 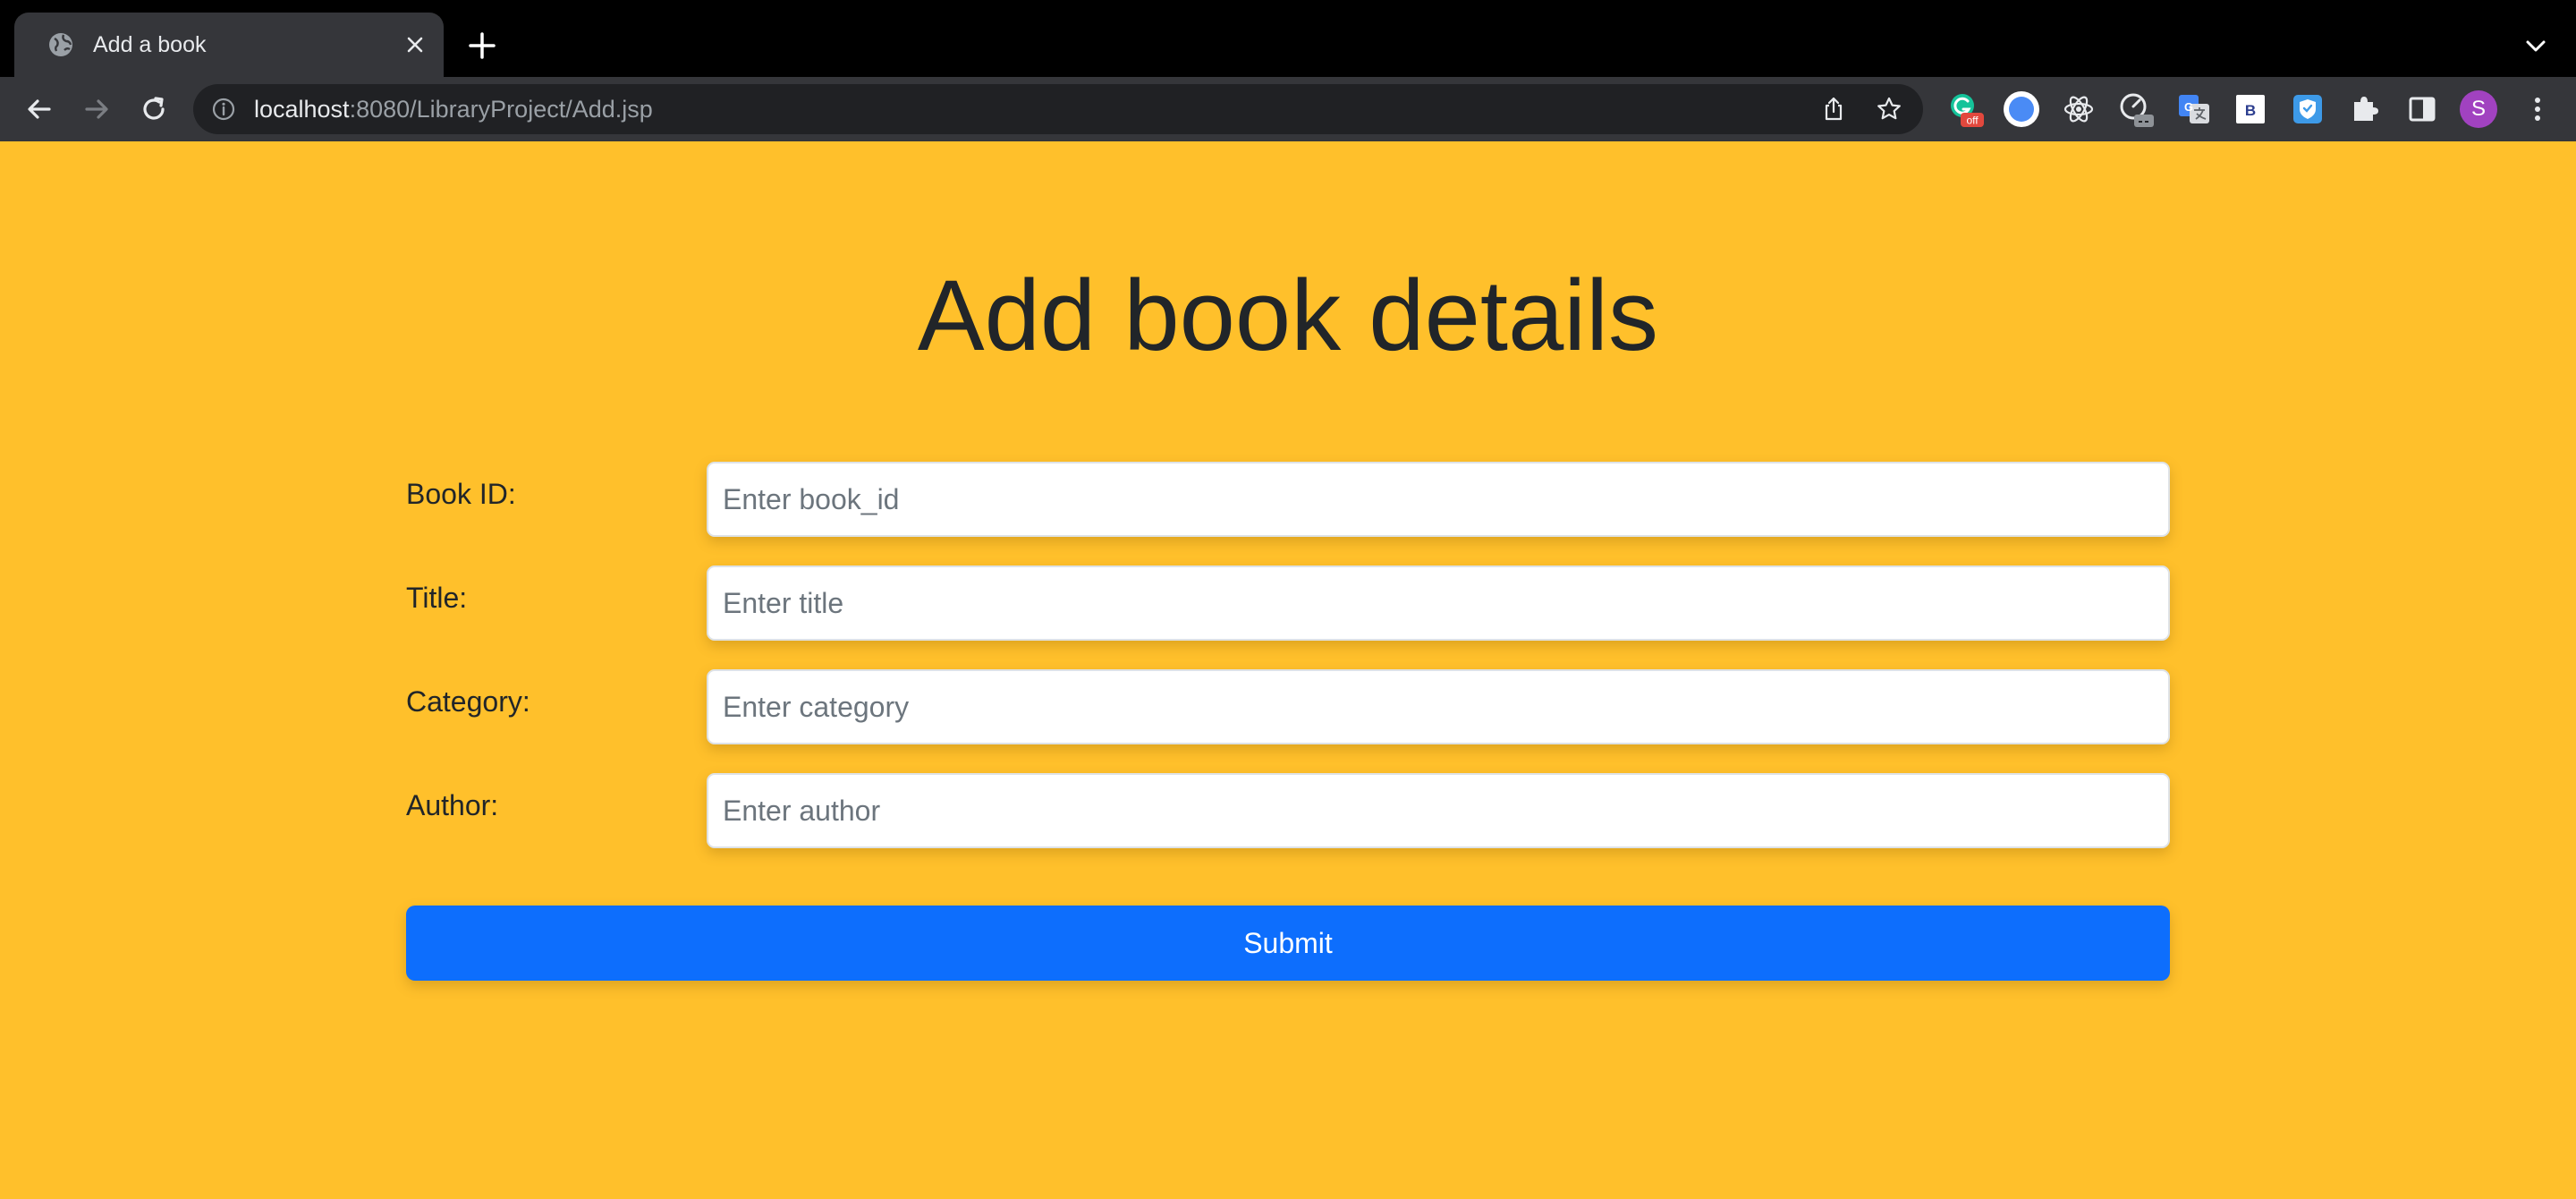 I want to click on address-bar: localhost:8080/LibraryProject/Add.jsp, so click(x=1058, y=109).